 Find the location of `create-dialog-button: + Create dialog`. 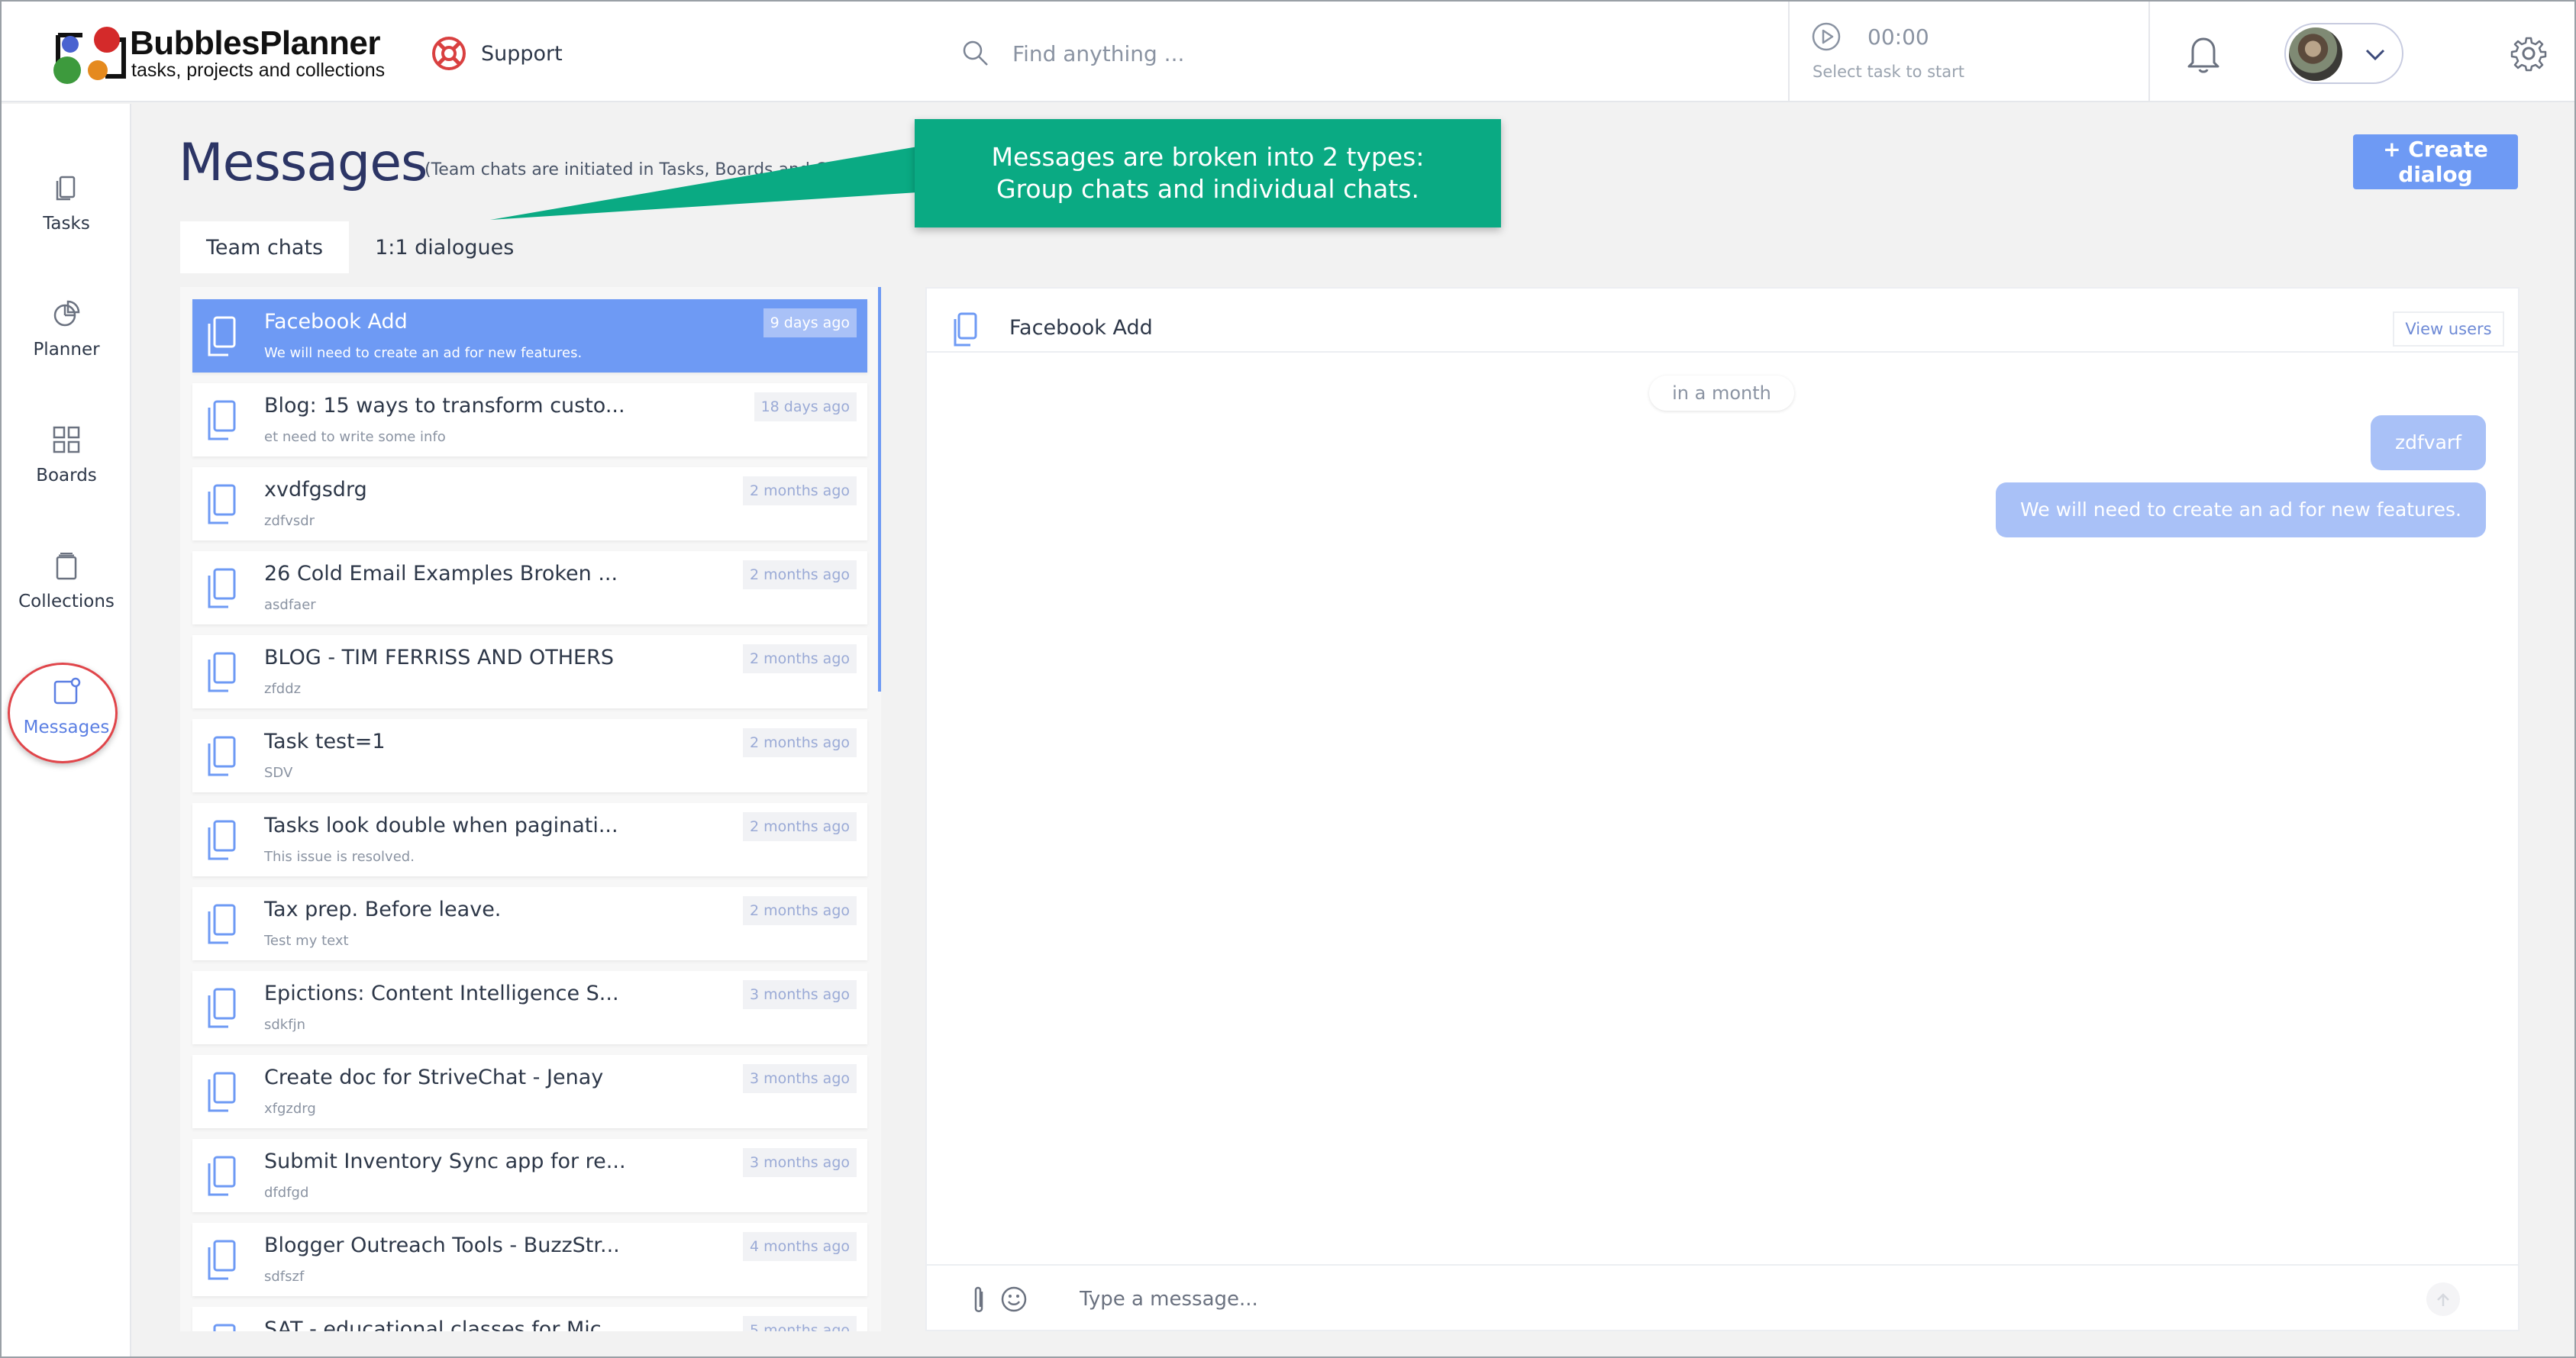

create-dialog-button: + Create dialog is located at coordinates (2435, 162).